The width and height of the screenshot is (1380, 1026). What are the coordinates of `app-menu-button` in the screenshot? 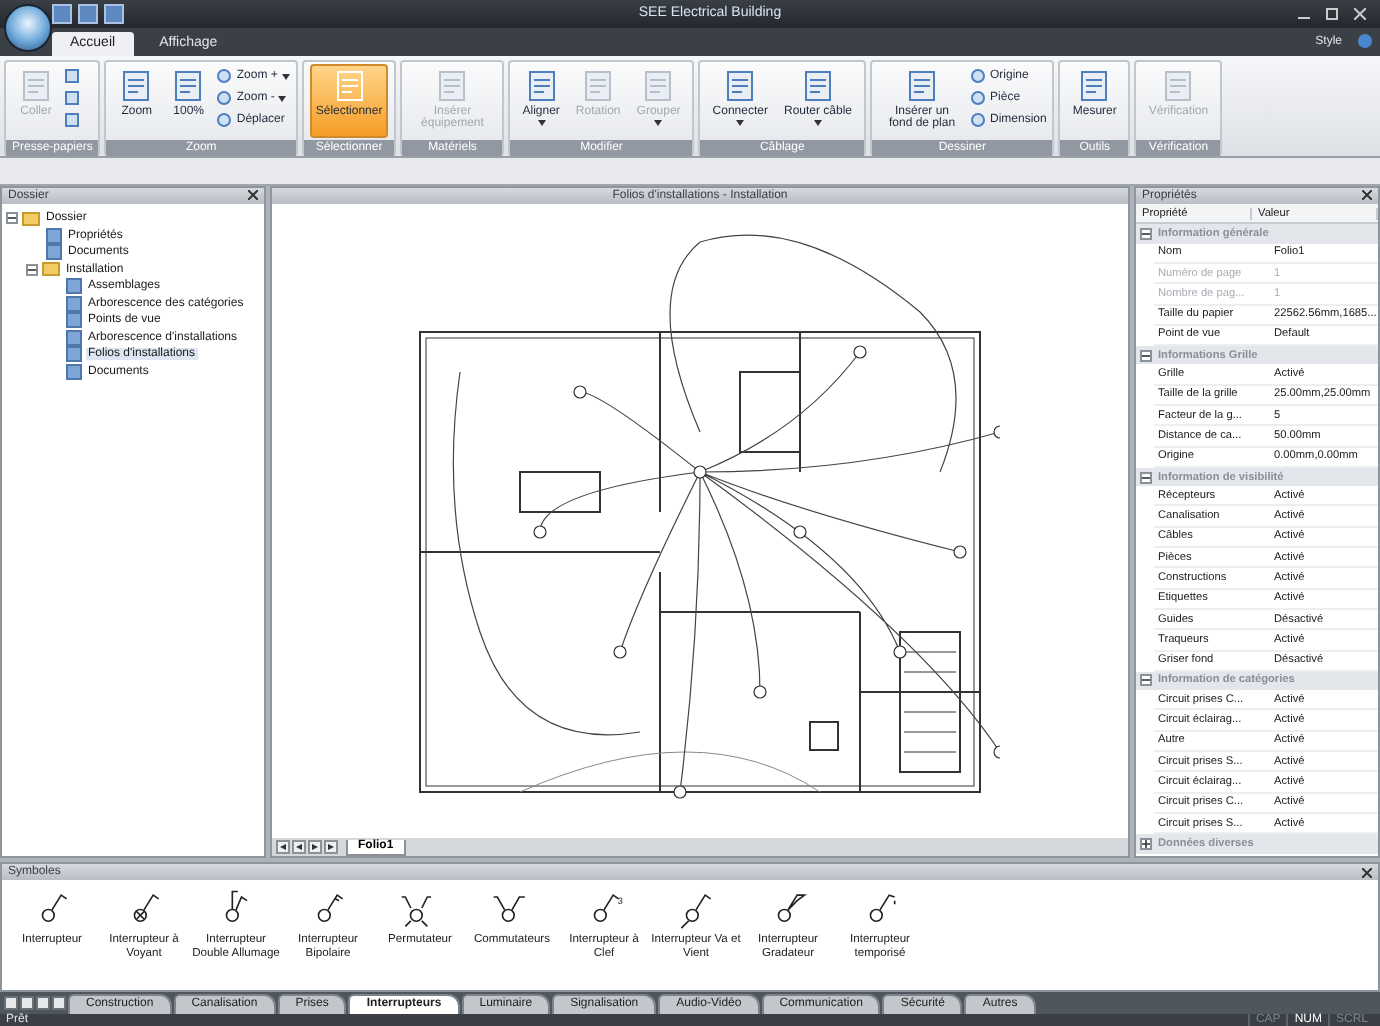 It's located at (28, 28).